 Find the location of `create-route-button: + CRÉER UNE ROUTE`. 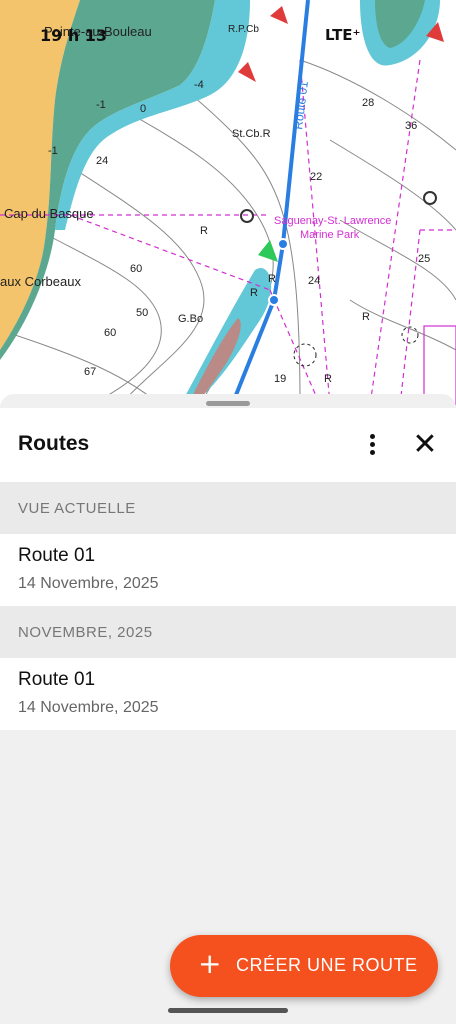

create-route-button: + CRÉER UNE ROUTE is located at coordinates (304, 966).